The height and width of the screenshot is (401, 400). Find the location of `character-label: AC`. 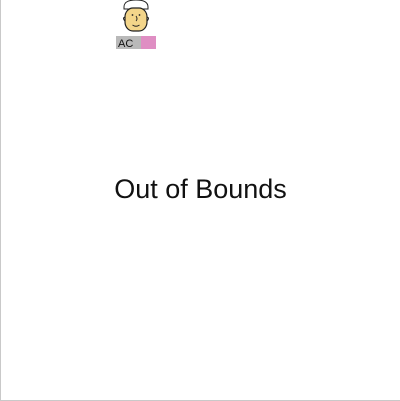

character-label: AC is located at coordinates (125, 44).